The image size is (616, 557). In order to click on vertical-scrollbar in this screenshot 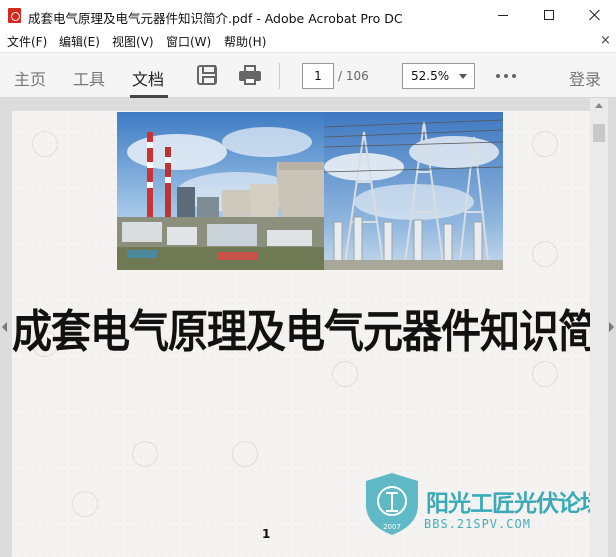, I will do `click(599, 327)`.